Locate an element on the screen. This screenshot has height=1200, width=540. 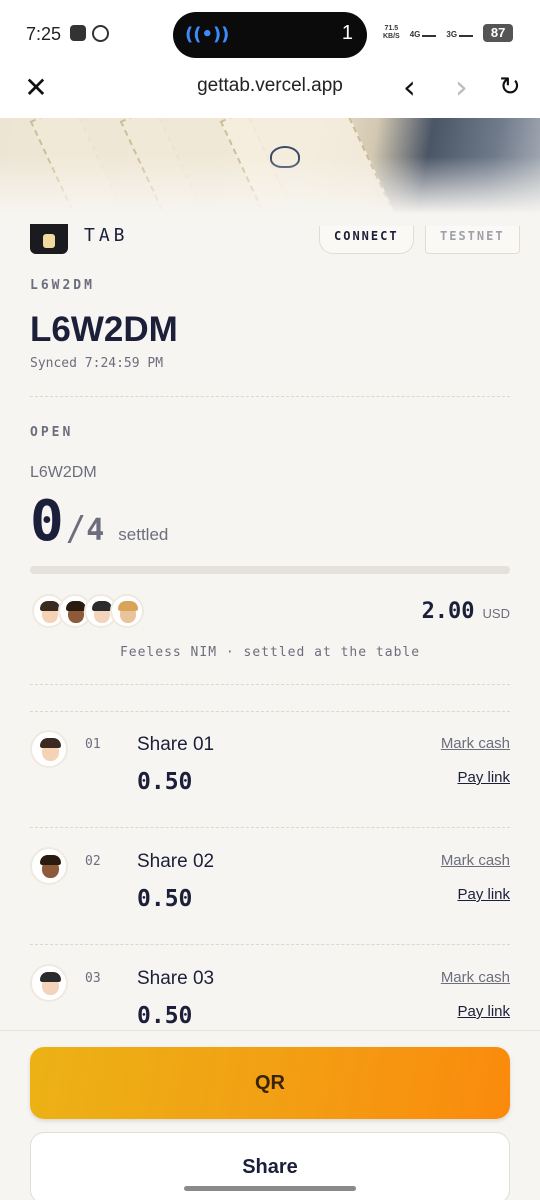
bottom-action-bar: QR Share is located at coordinates (270, 1115).